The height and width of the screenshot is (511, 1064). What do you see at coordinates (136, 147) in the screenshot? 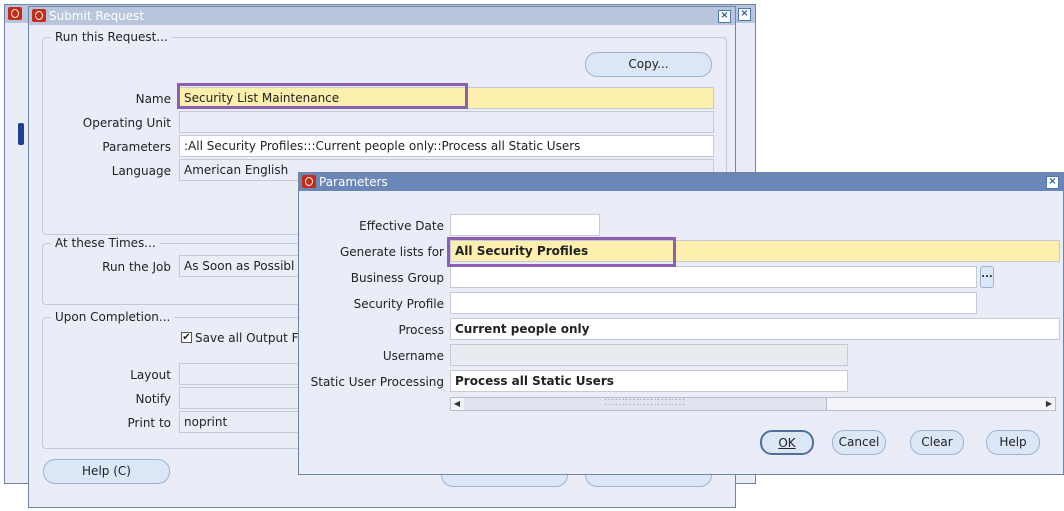
I see `parameters-label: Parameters` at bounding box center [136, 147].